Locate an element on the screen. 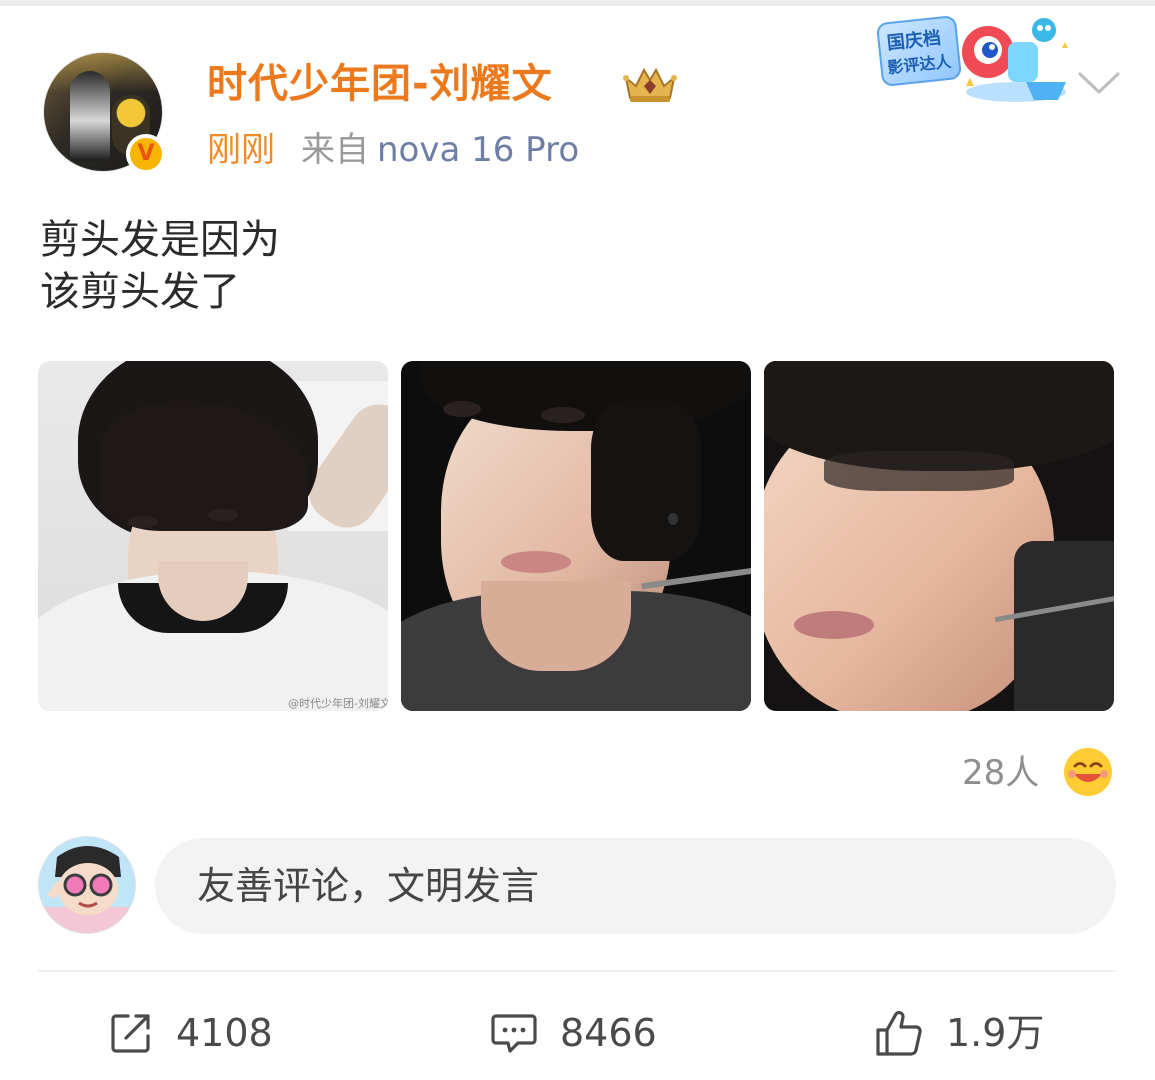 Image resolution: width=1155 pixels, height=1080 pixels. source-label: 来自 is located at coordinates (335, 150).